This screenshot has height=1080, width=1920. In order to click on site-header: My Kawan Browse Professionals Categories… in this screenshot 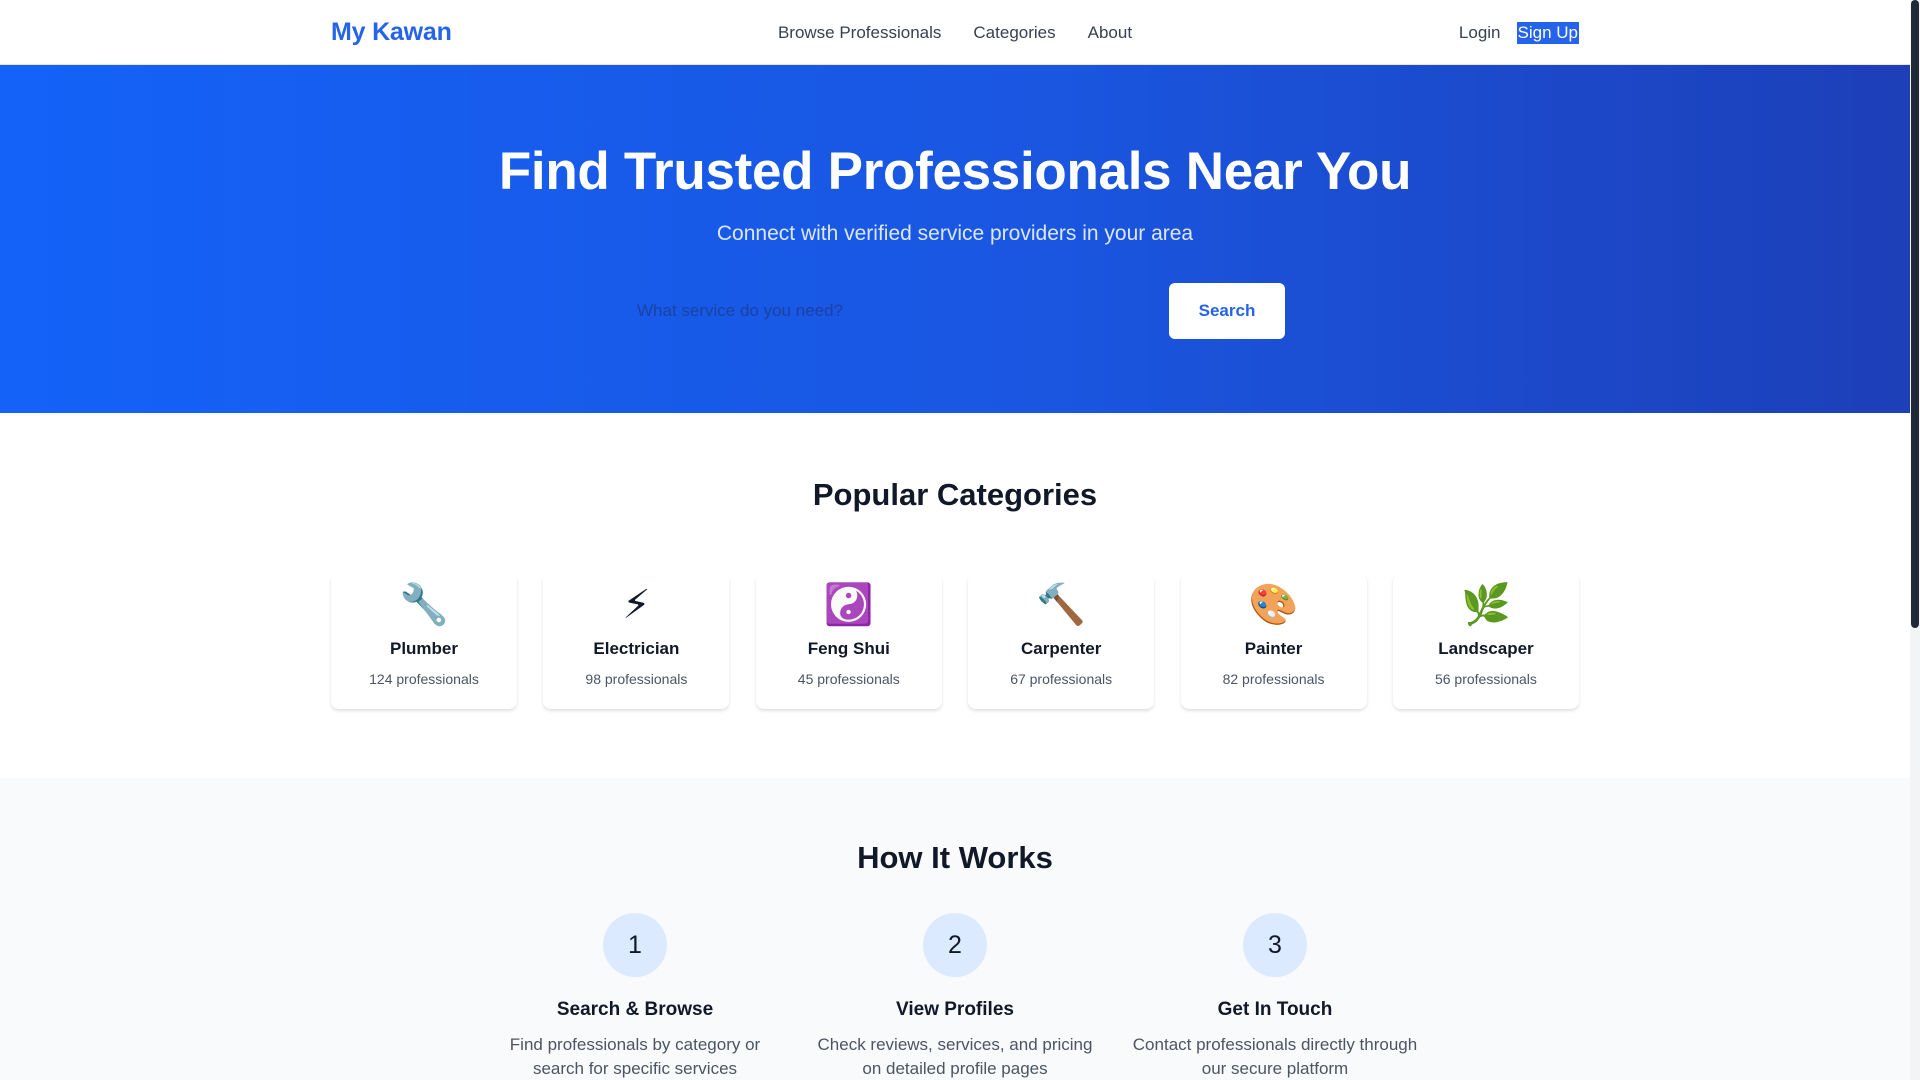, I will do `click(955, 32)`.